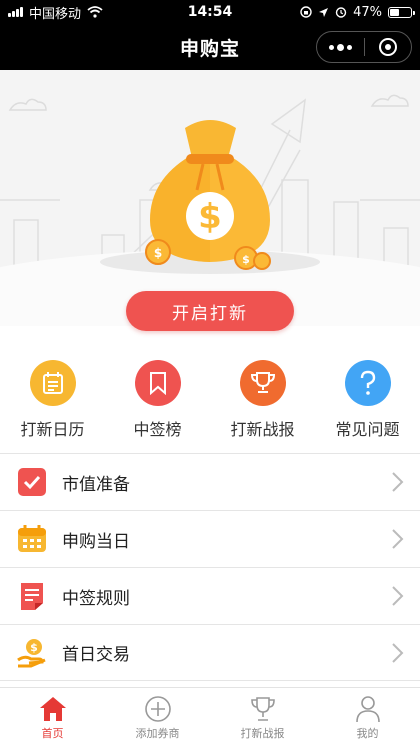 This screenshot has width=420, height=747. I want to click on bookmark-icon, so click(157, 383).